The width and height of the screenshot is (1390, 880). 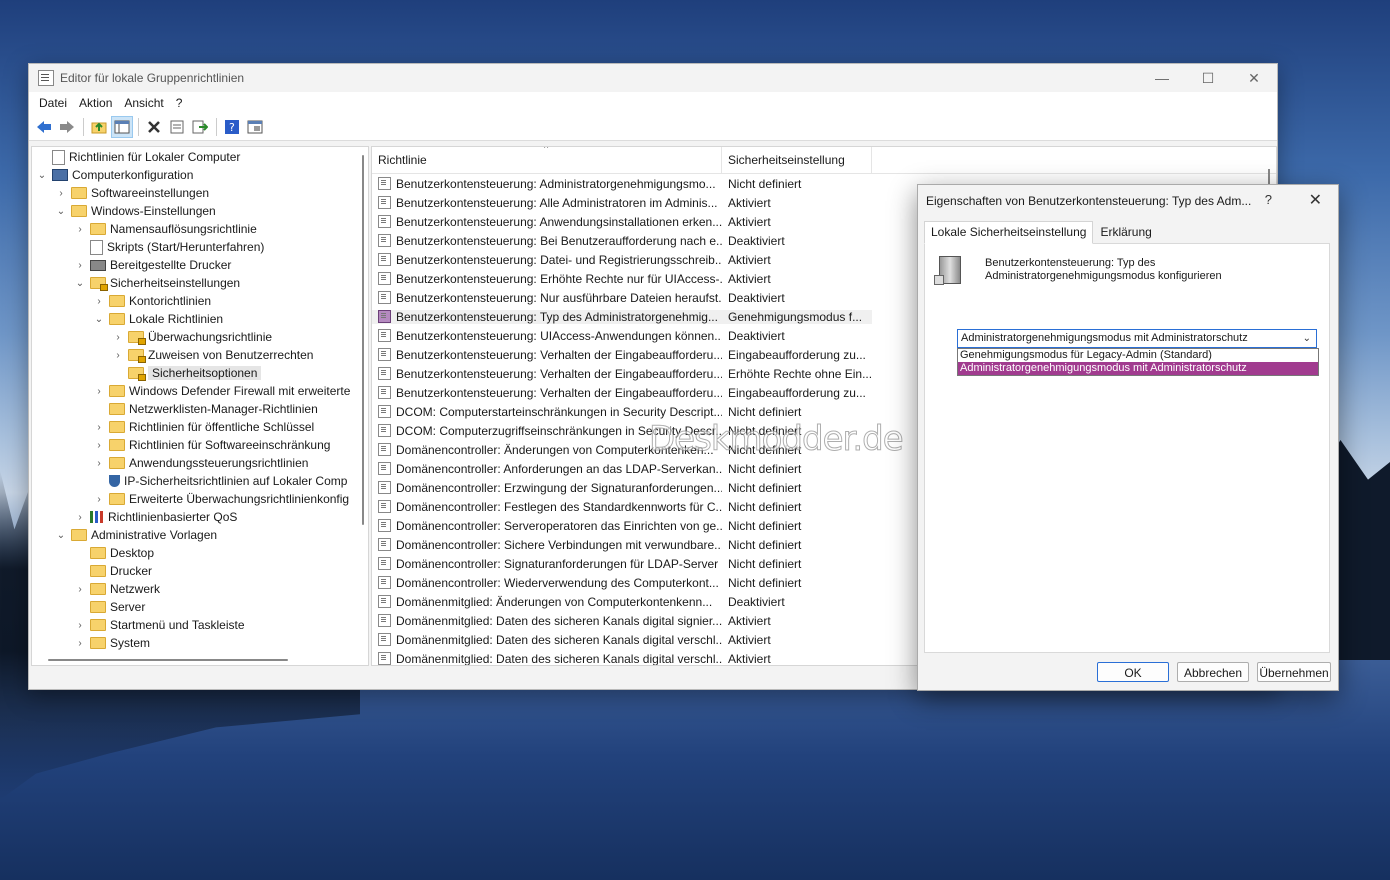 I want to click on menu-help: ?, so click(x=179, y=103).